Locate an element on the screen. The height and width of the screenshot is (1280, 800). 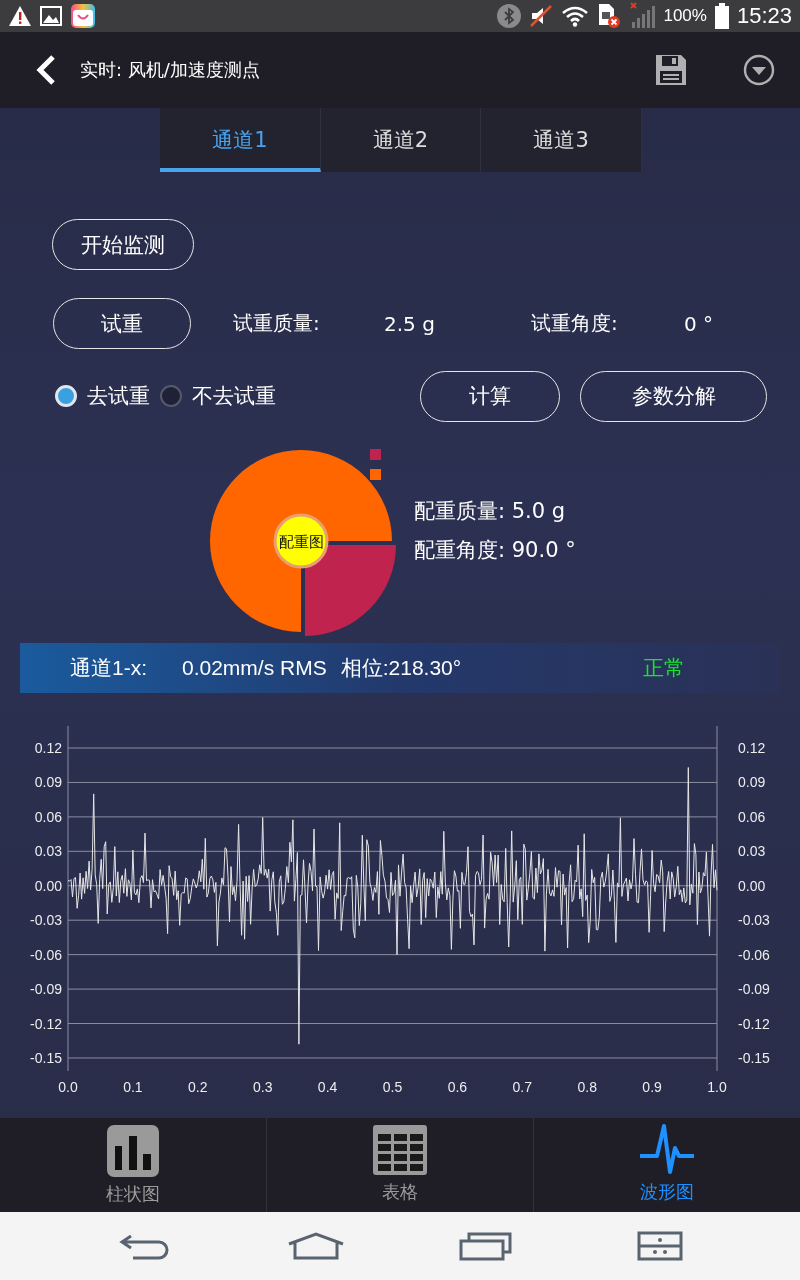
image-icon is located at coordinates (51, 16).